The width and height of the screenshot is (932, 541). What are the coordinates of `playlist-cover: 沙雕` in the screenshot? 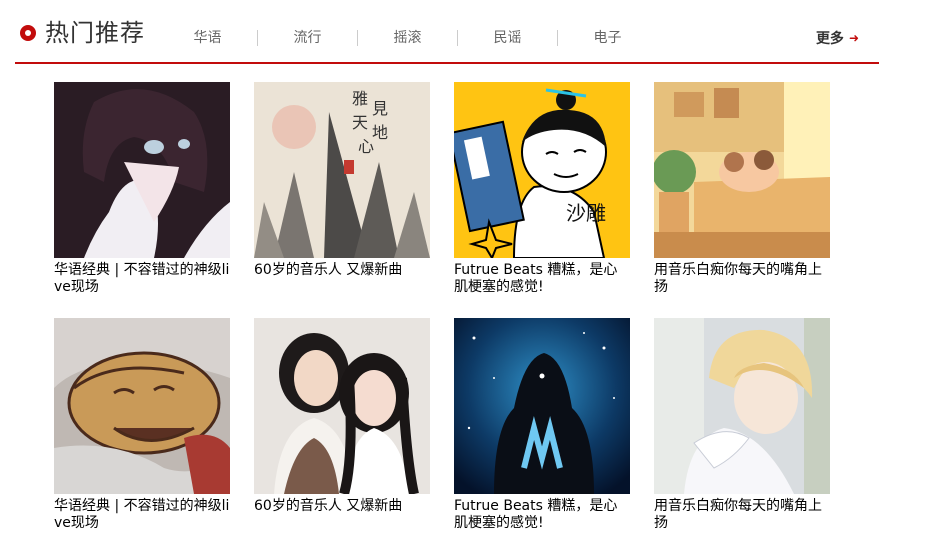 It's located at (542, 170).